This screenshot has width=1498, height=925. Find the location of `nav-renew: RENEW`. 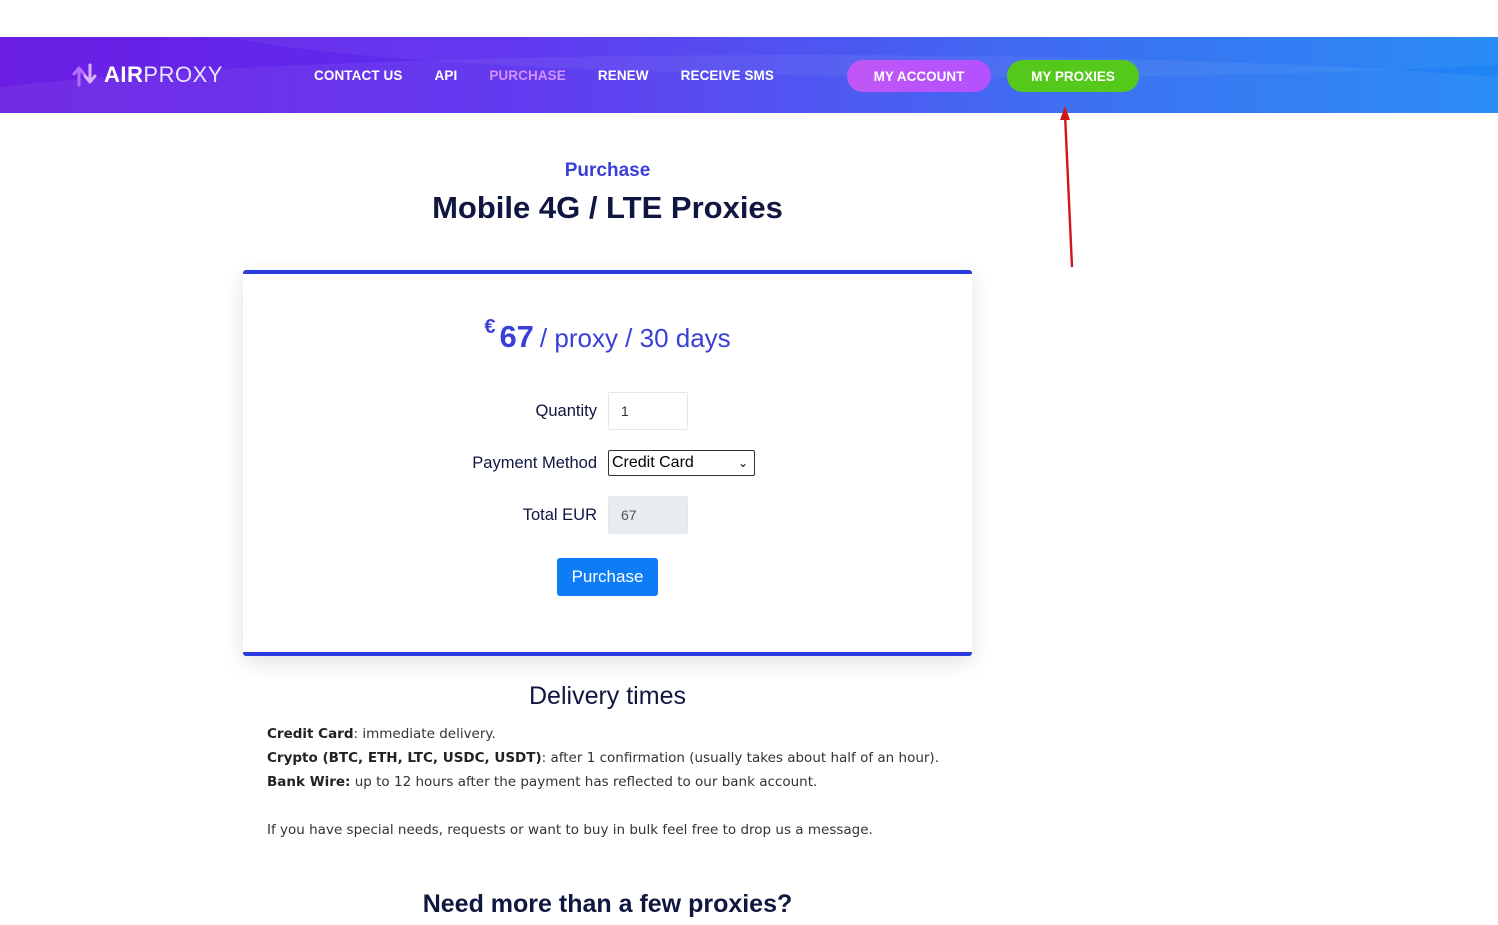

nav-renew: RENEW is located at coordinates (623, 75).